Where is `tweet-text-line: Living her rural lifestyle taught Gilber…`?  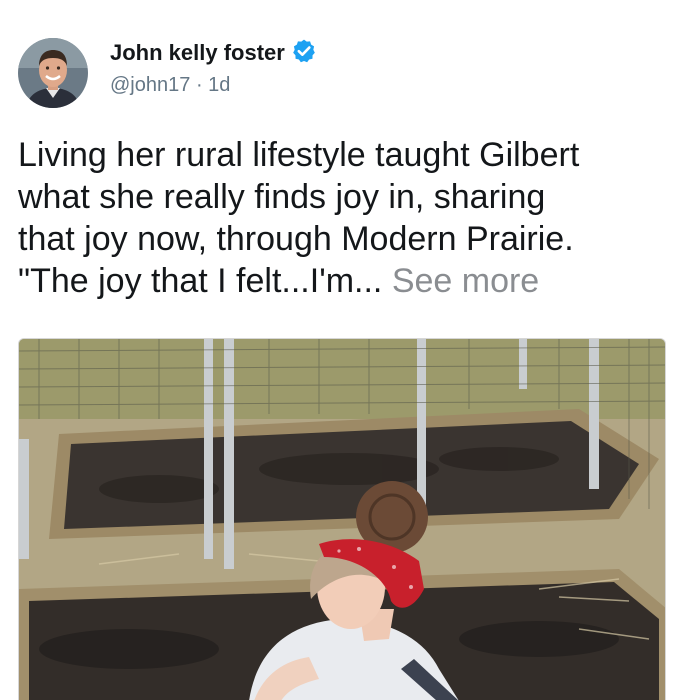
tweet-text-line: Living her rural lifestyle taught Gilber… is located at coordinates (299, 155).